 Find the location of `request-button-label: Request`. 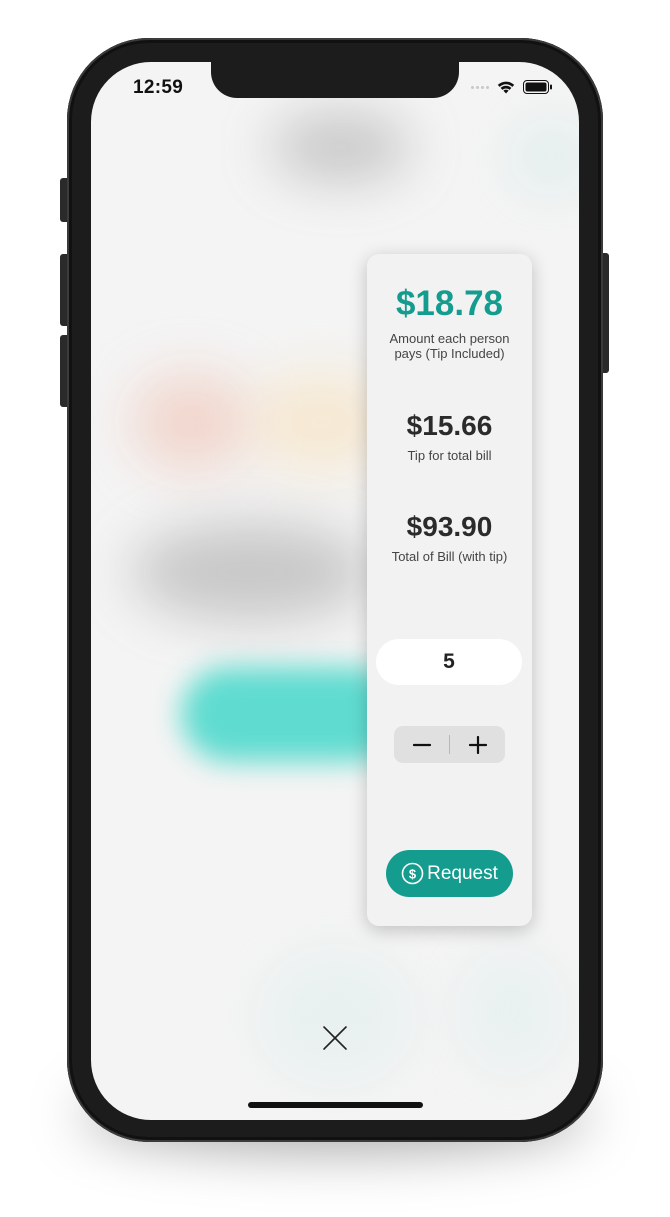

request-button-label: Request is located at coordinates (462, 873).